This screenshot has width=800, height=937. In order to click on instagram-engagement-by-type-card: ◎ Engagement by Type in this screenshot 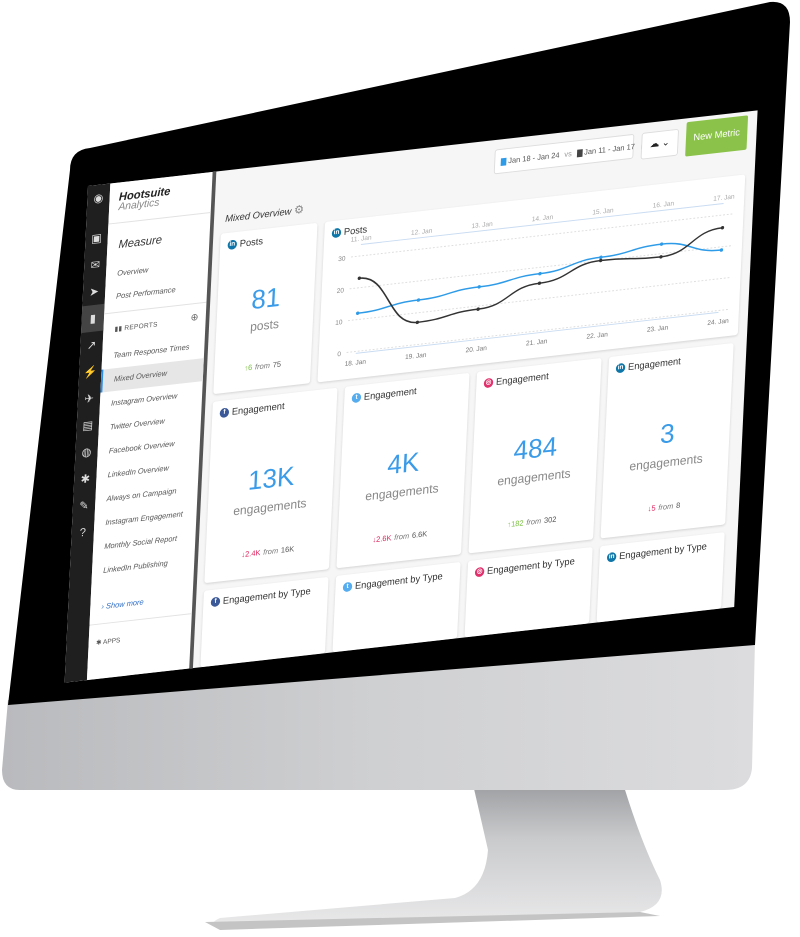, I will do `click(528, 592)`.